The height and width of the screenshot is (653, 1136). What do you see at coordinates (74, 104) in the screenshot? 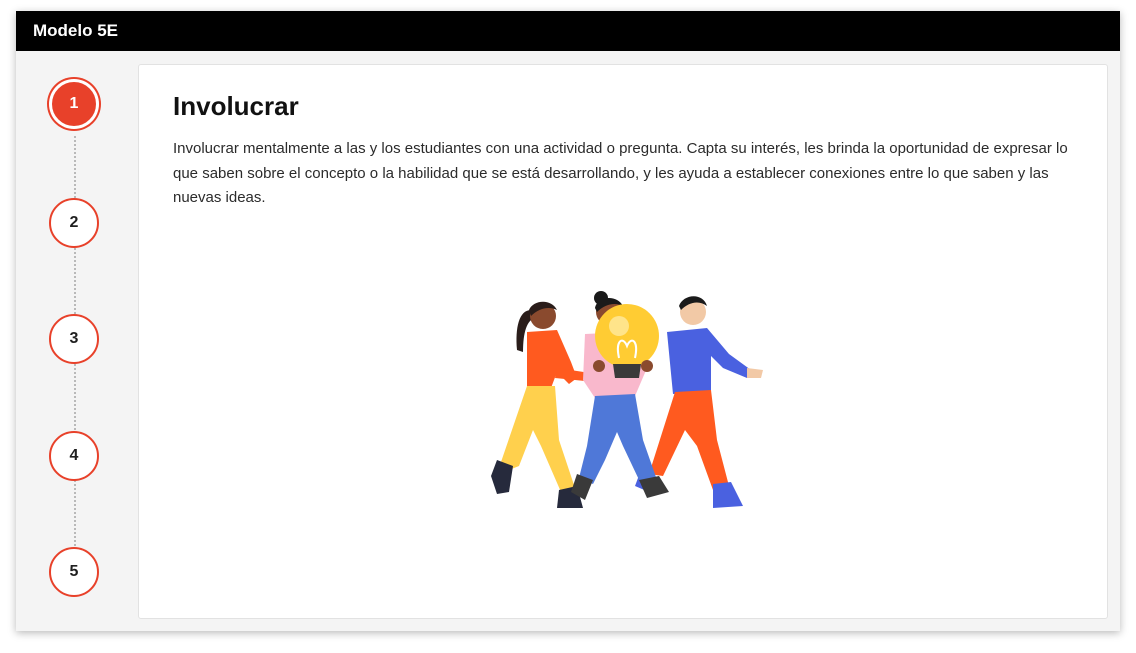
I see `step-1-button: 1` at bounding box center [74, 104].